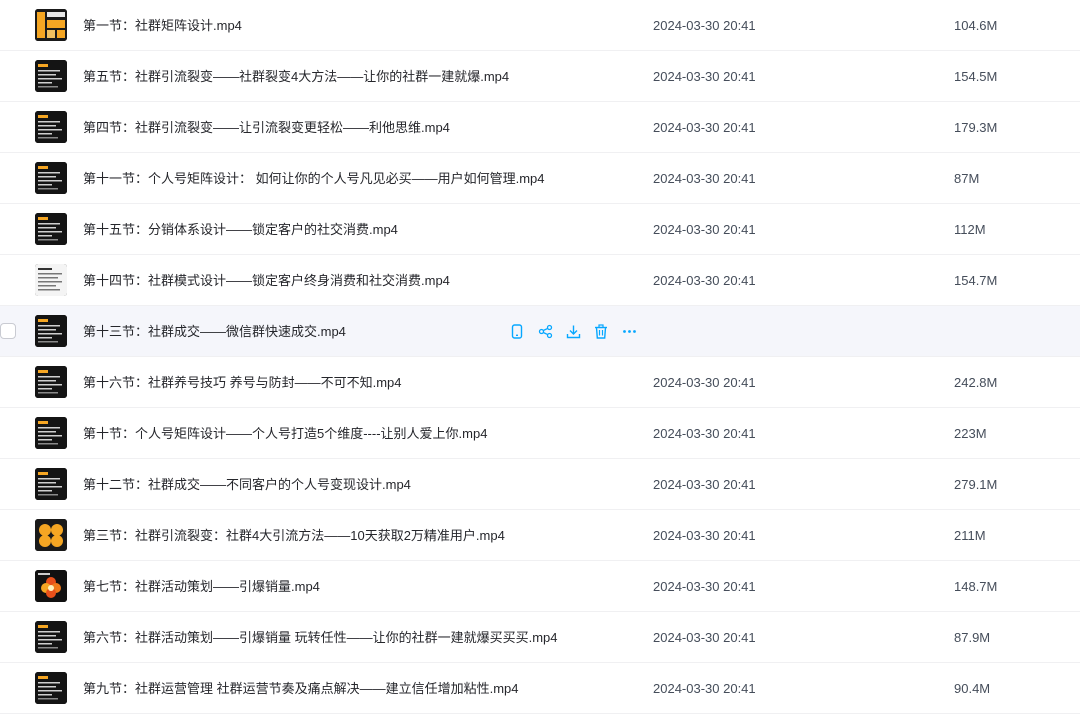 Image resolution: width=1080 pixels, height=714 pixels. I want to click on file-size: 223M, so click(970, 433).